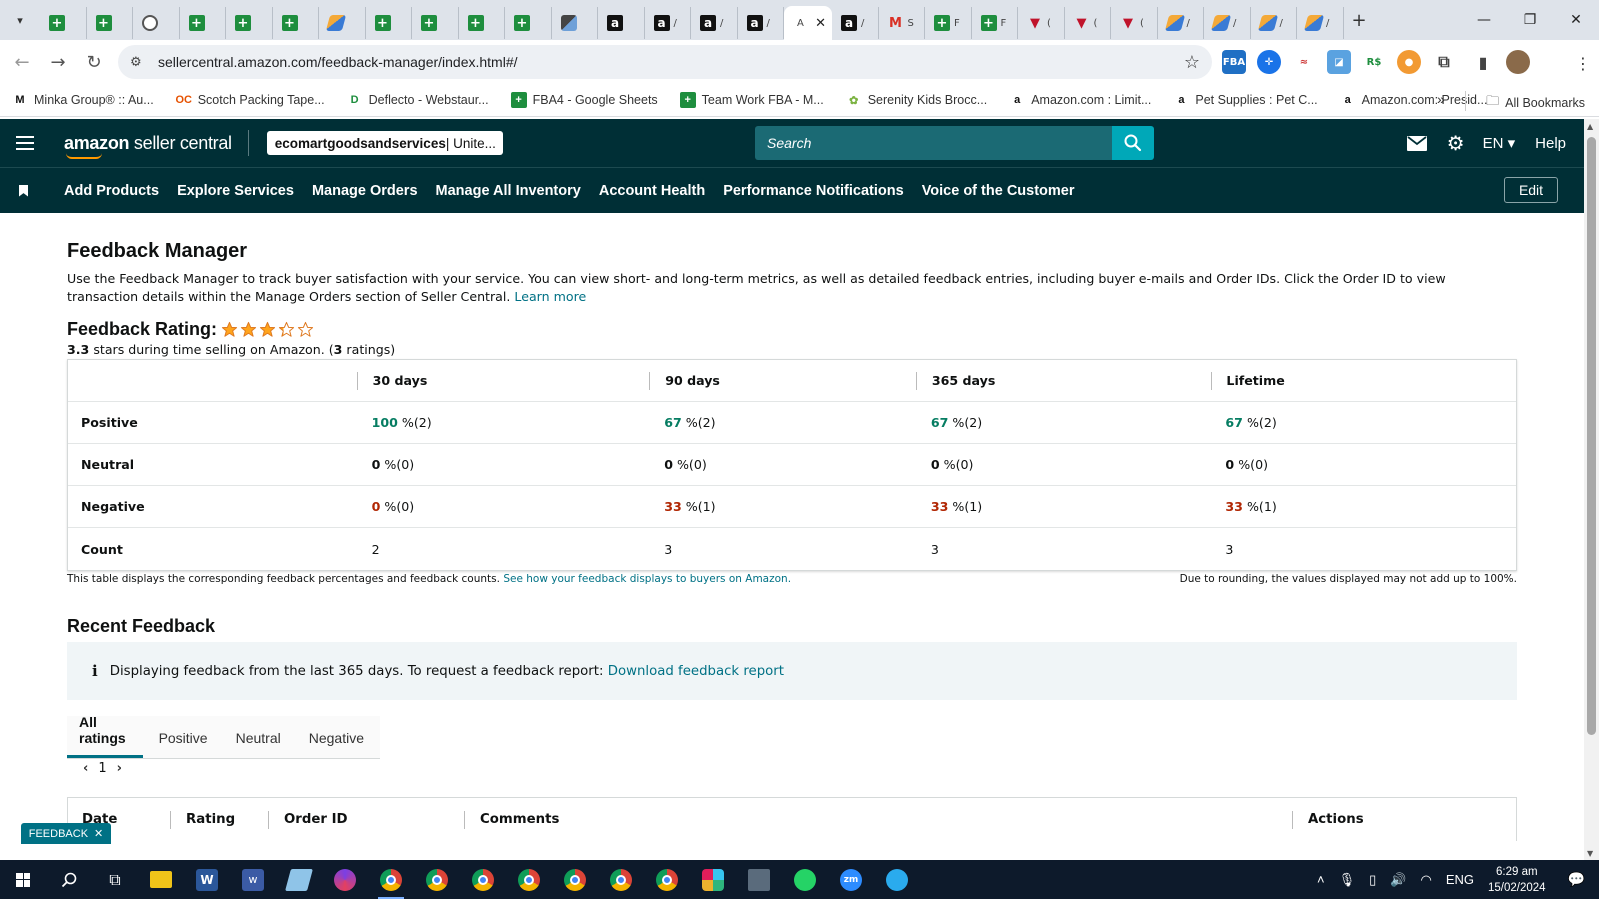 This screenshot has height=899, width=1599. I want to click on telegram-icon, so click(897, 879).